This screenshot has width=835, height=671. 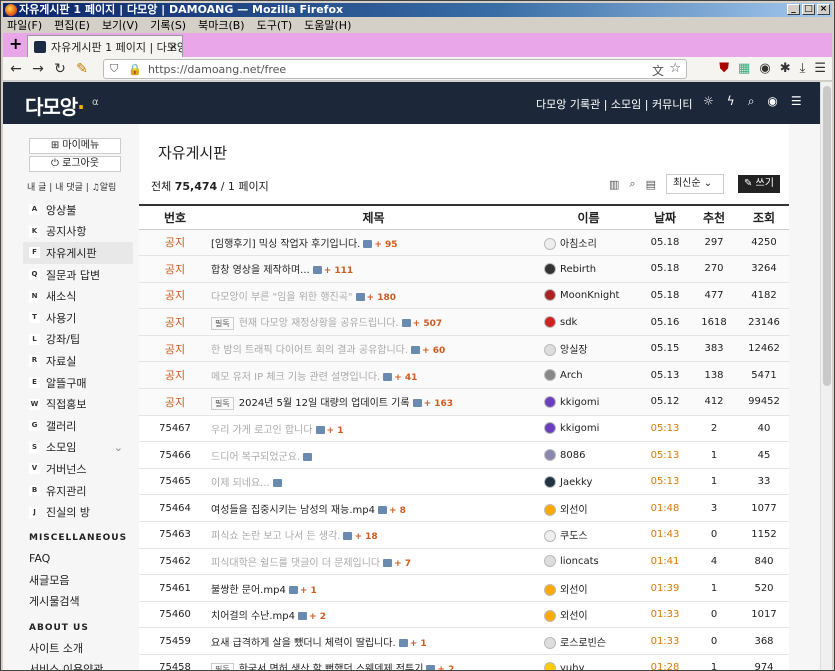 I want to click on logout-button: ⏻ 로그아웃, so click(x=75, y=164).